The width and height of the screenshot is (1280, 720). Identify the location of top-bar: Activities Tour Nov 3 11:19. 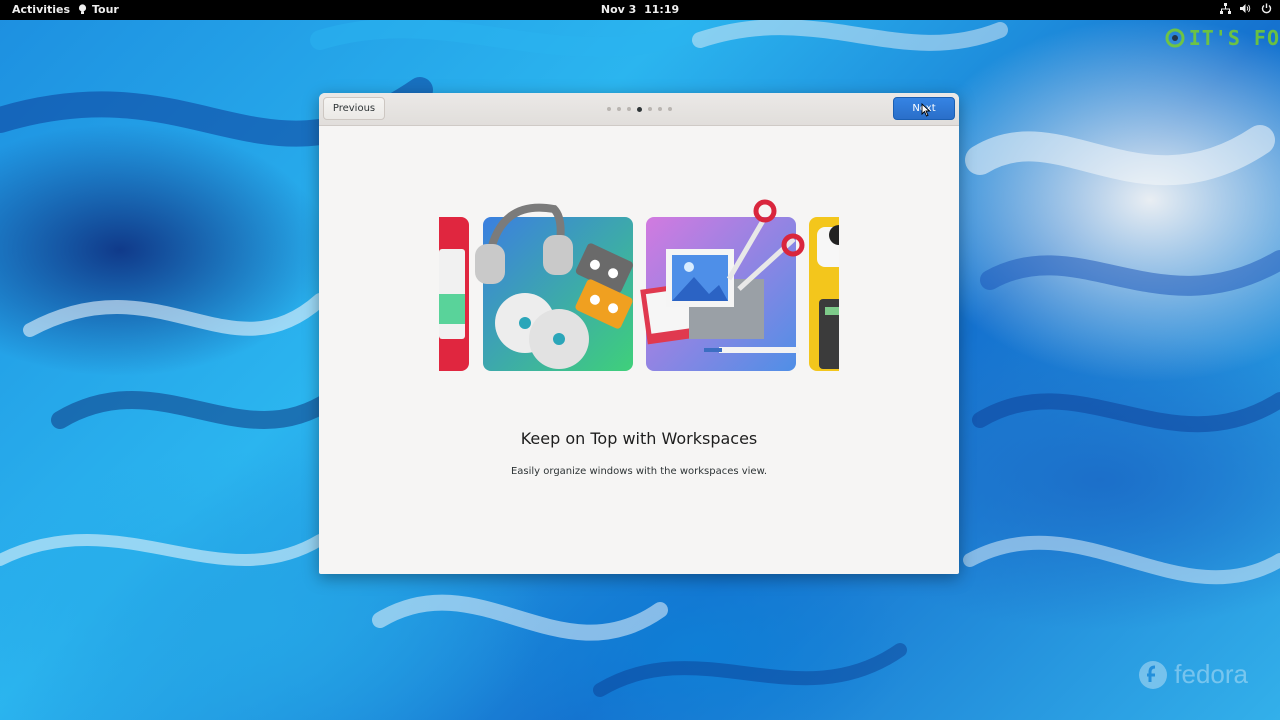
(640, 10).